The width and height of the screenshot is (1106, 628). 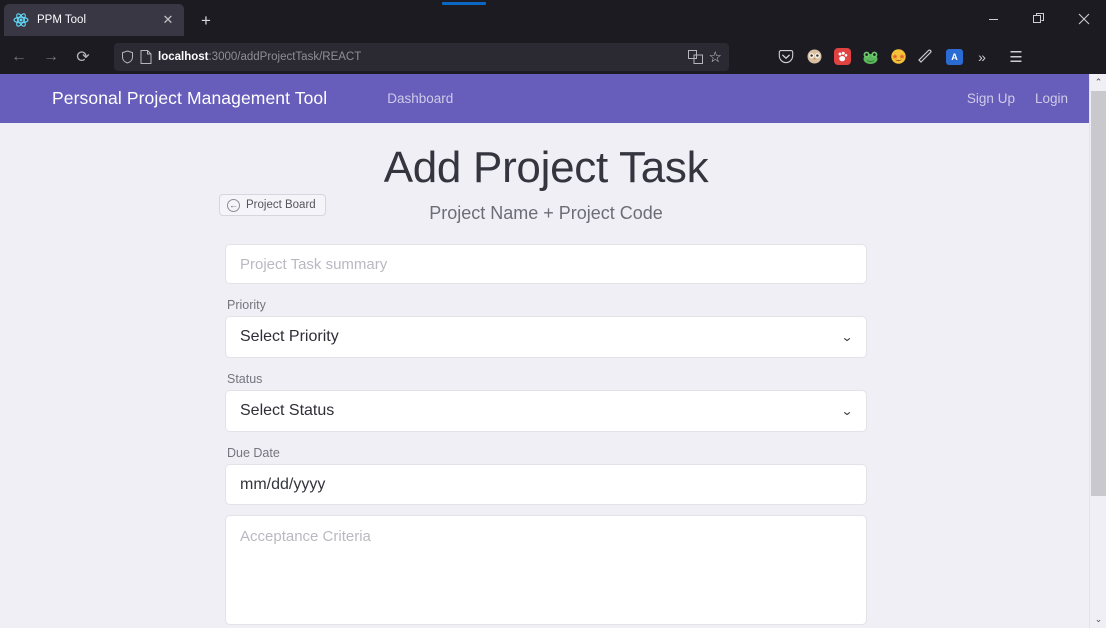 What do you see at coordinates (546, 337) in the screenshot?
I see `priority-select: Select Priority ⌄` at bounding box center [546, 337].